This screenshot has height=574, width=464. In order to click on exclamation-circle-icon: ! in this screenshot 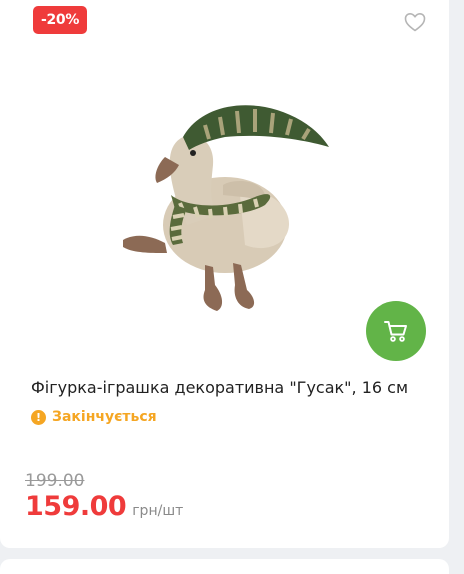, I will do `click(38, 417)`.